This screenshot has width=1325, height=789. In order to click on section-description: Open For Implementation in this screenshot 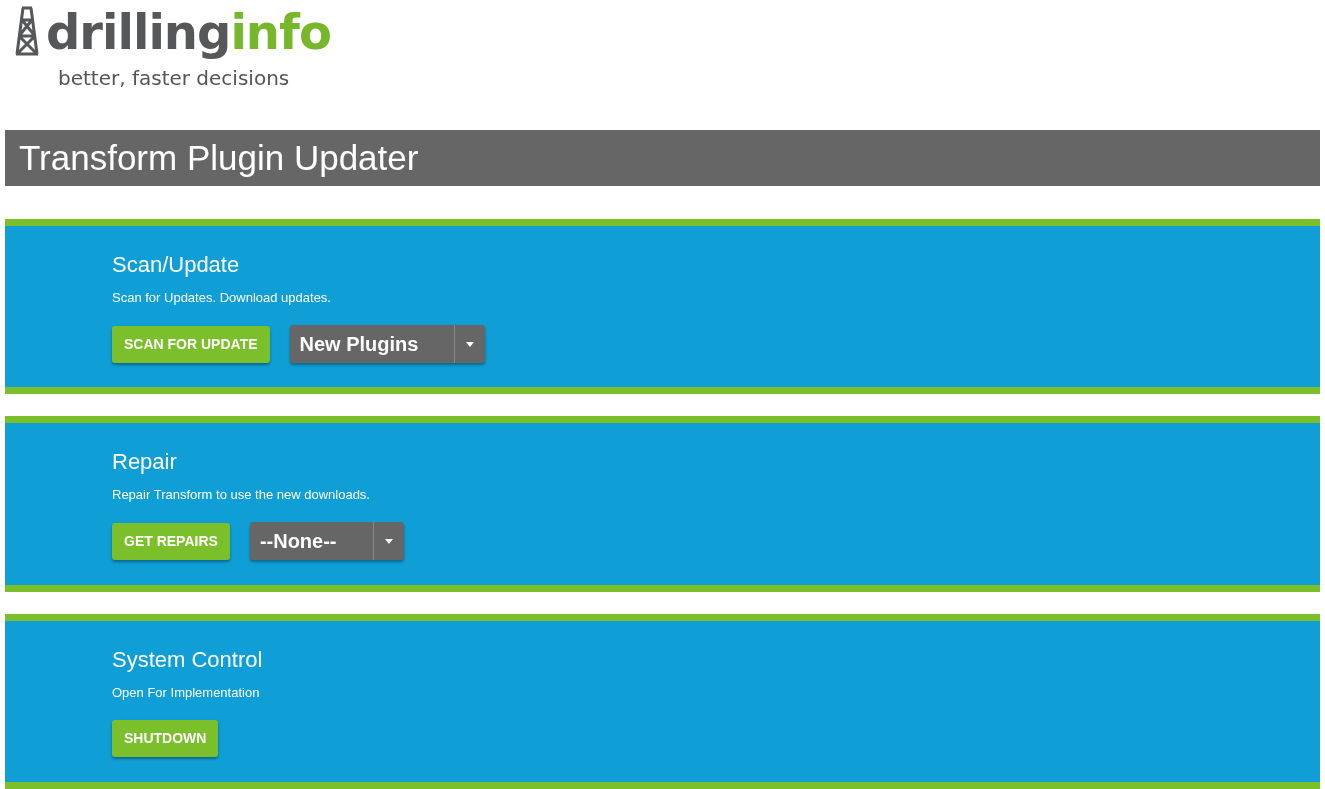, I will do `click(186, 692)`.